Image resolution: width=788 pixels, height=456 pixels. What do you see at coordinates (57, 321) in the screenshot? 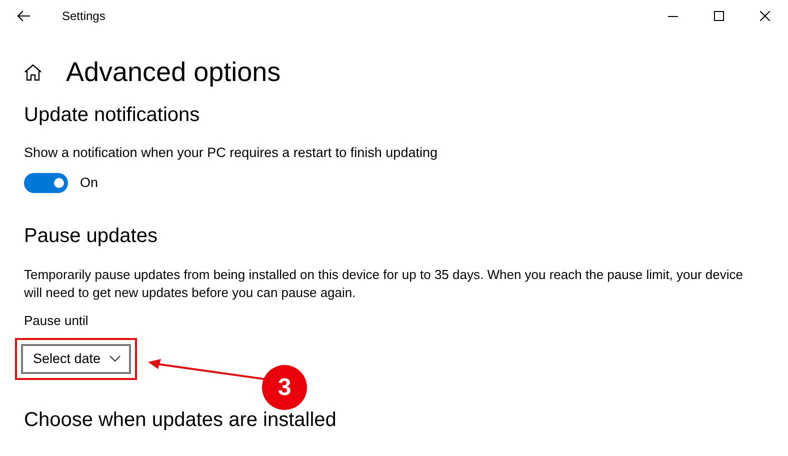
I see `field-label: Pause until` at bounding box center [57, 321].